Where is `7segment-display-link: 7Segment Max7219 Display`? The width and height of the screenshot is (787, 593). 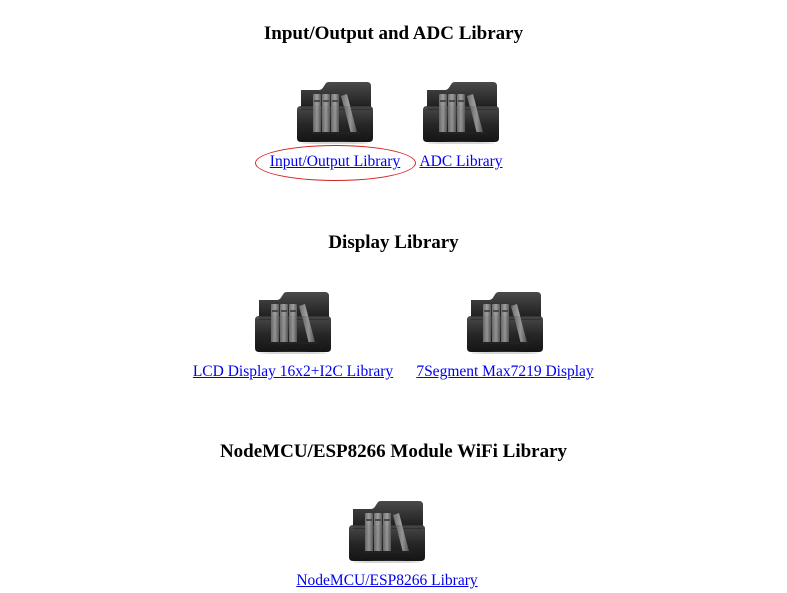 7segment-display-link: 7Segment Max7219 Display is located at coordinates (504, 372).